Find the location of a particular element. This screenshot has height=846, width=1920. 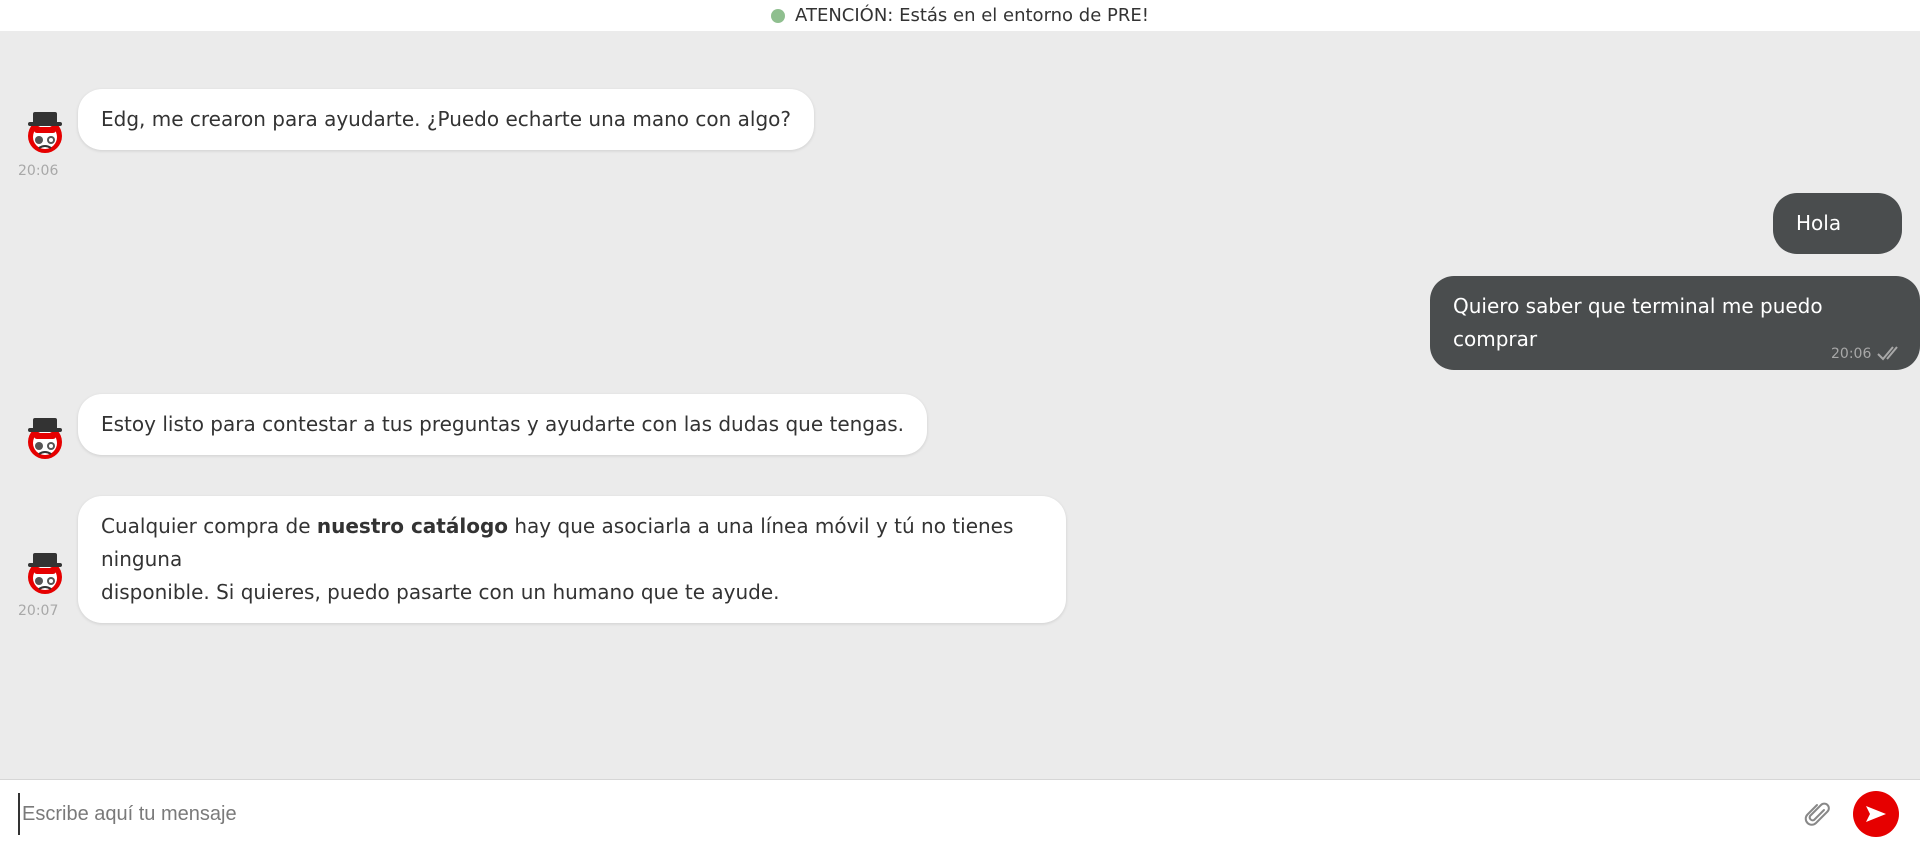

message-composer is located at coordinates (960, 812).